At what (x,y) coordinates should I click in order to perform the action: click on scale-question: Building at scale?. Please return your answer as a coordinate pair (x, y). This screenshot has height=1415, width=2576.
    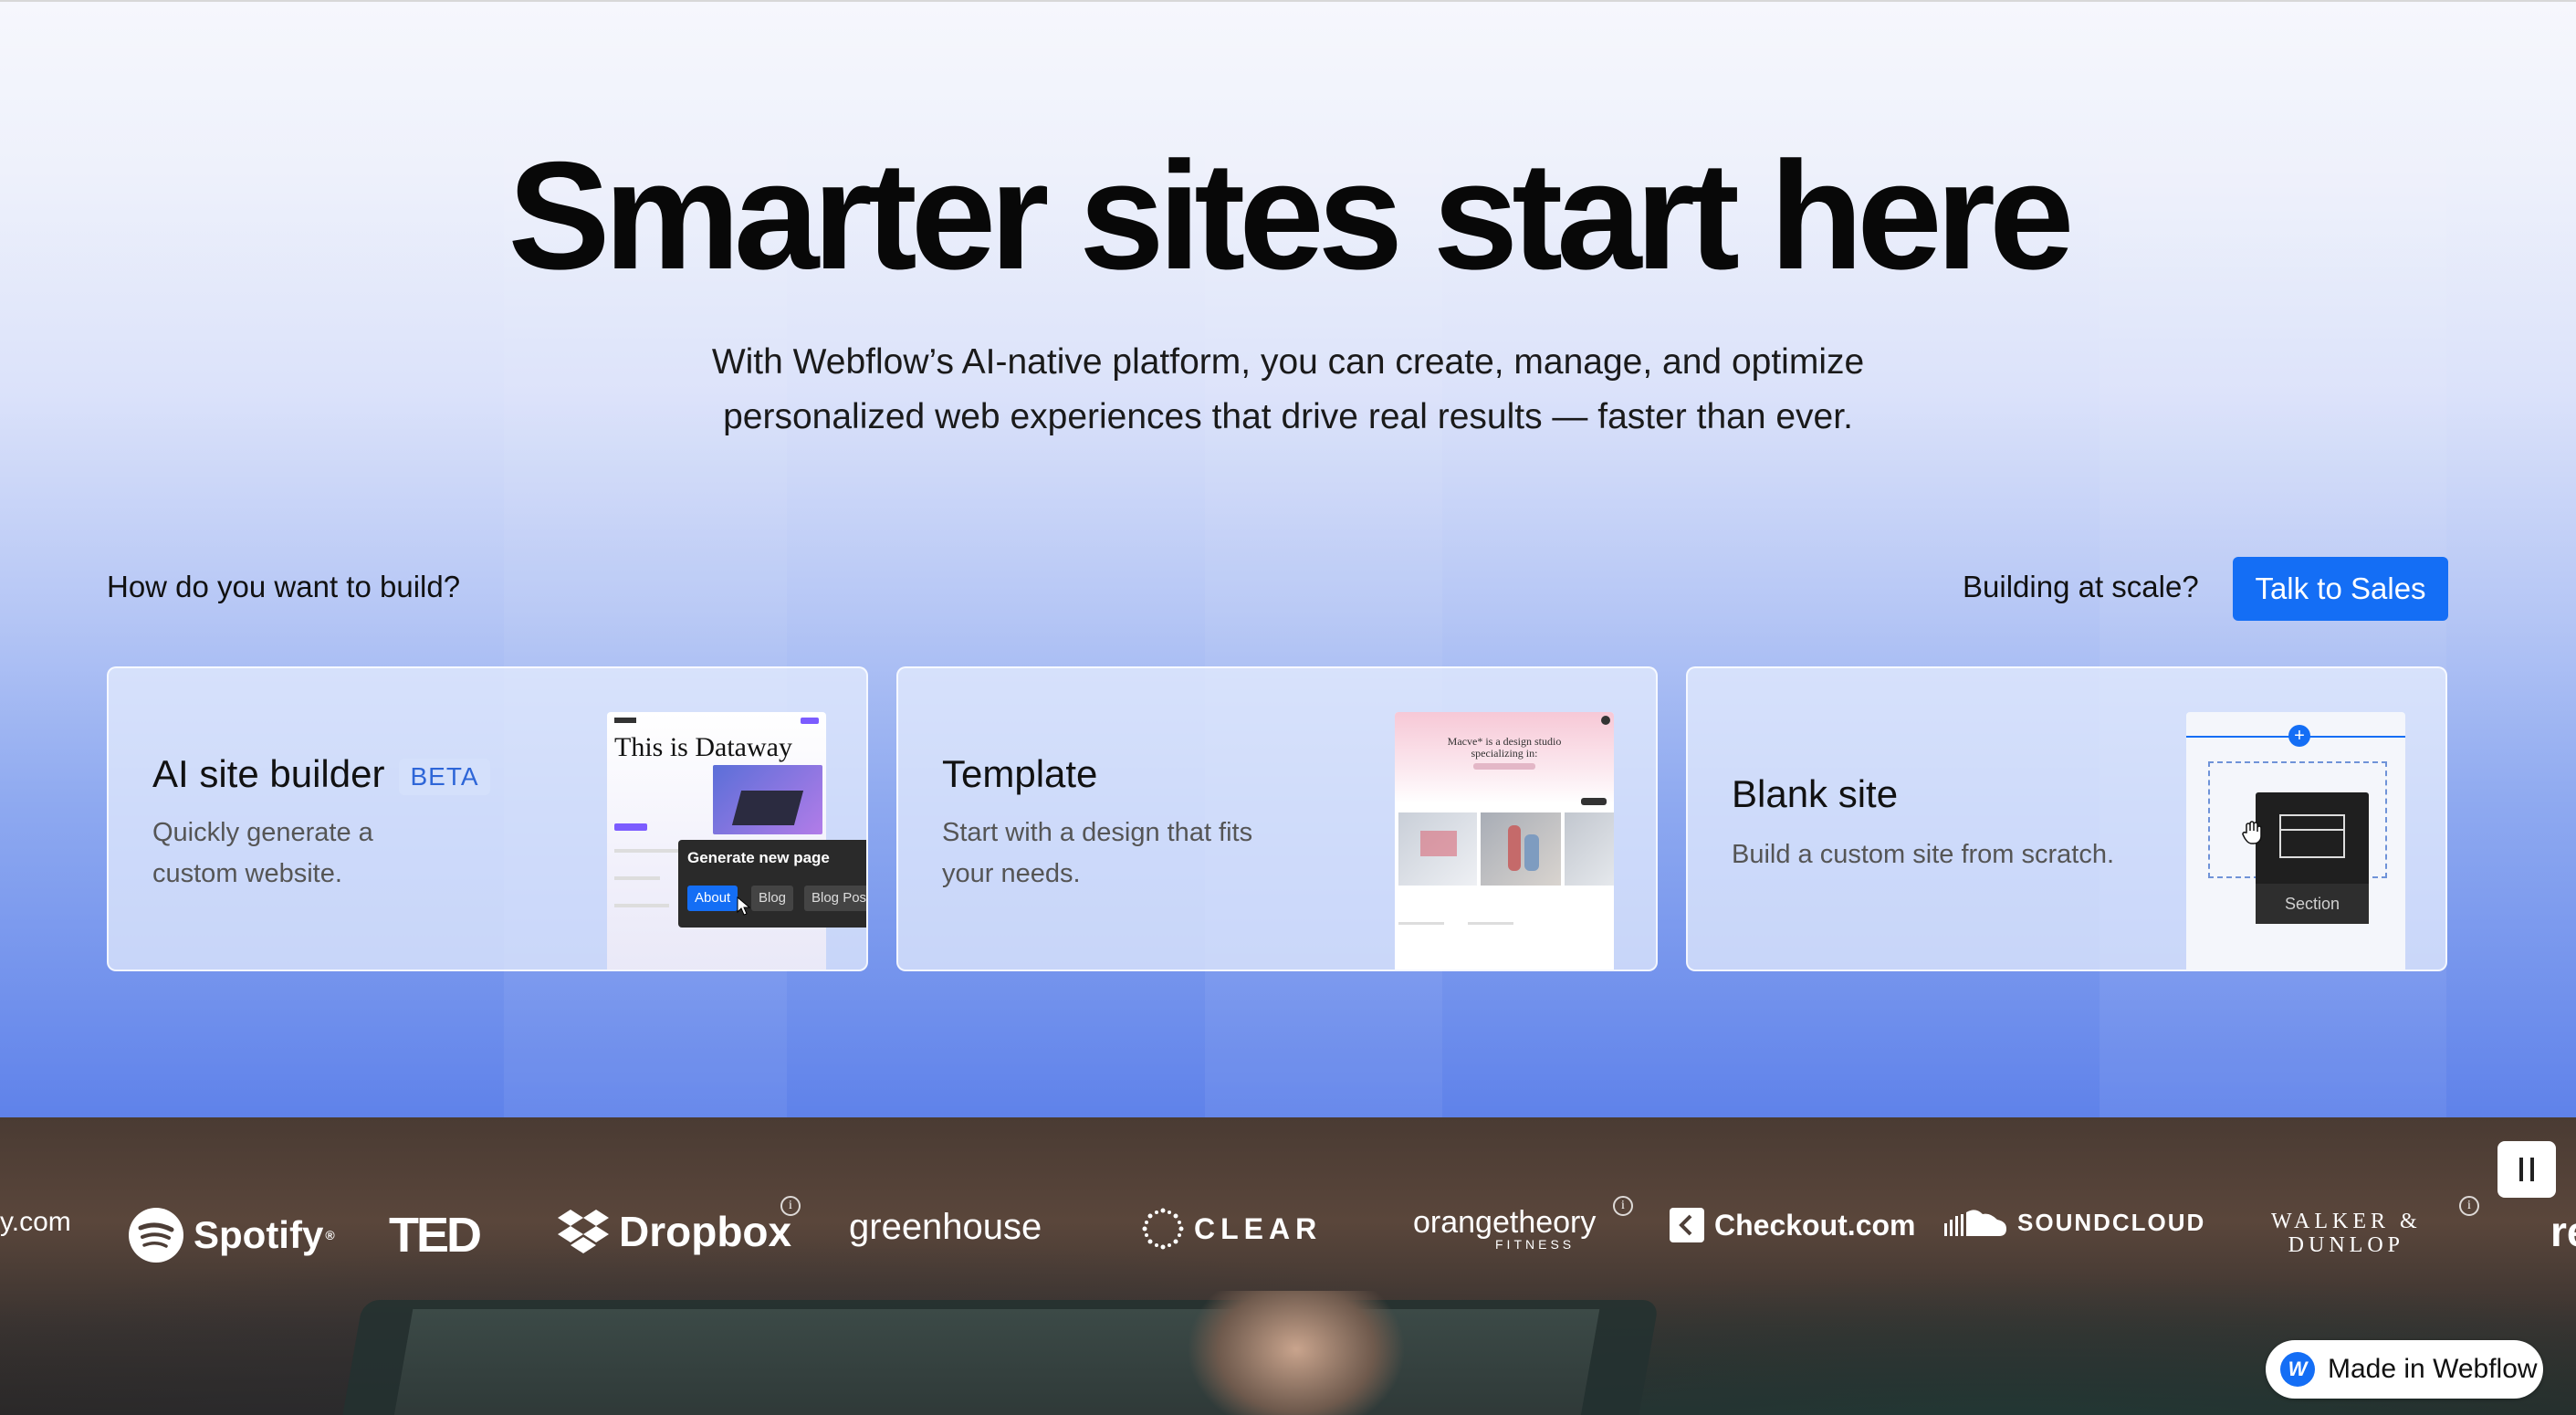
    Looking at the image, I should click on (2081, 586).